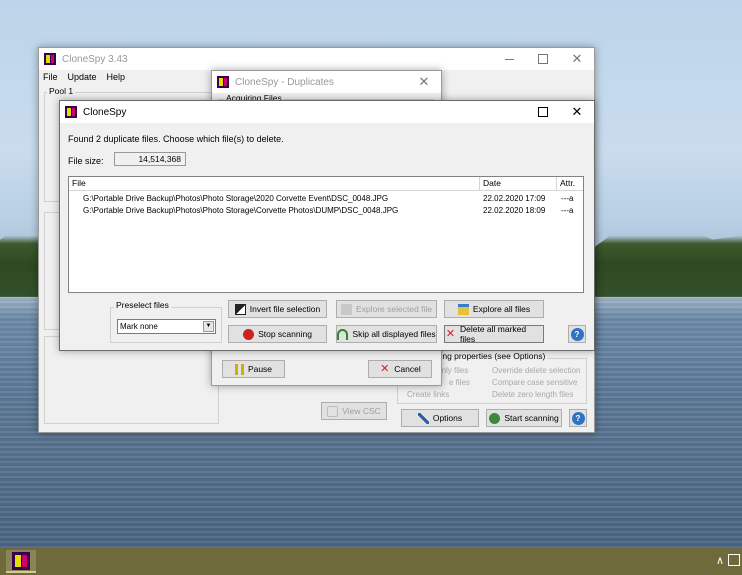 This screenshot has width=742, height=575. What do you see at coordinates (150, 159) in the screenshot?
I see `file-size-value: 14,514,368` at bounding box center [150, 159].